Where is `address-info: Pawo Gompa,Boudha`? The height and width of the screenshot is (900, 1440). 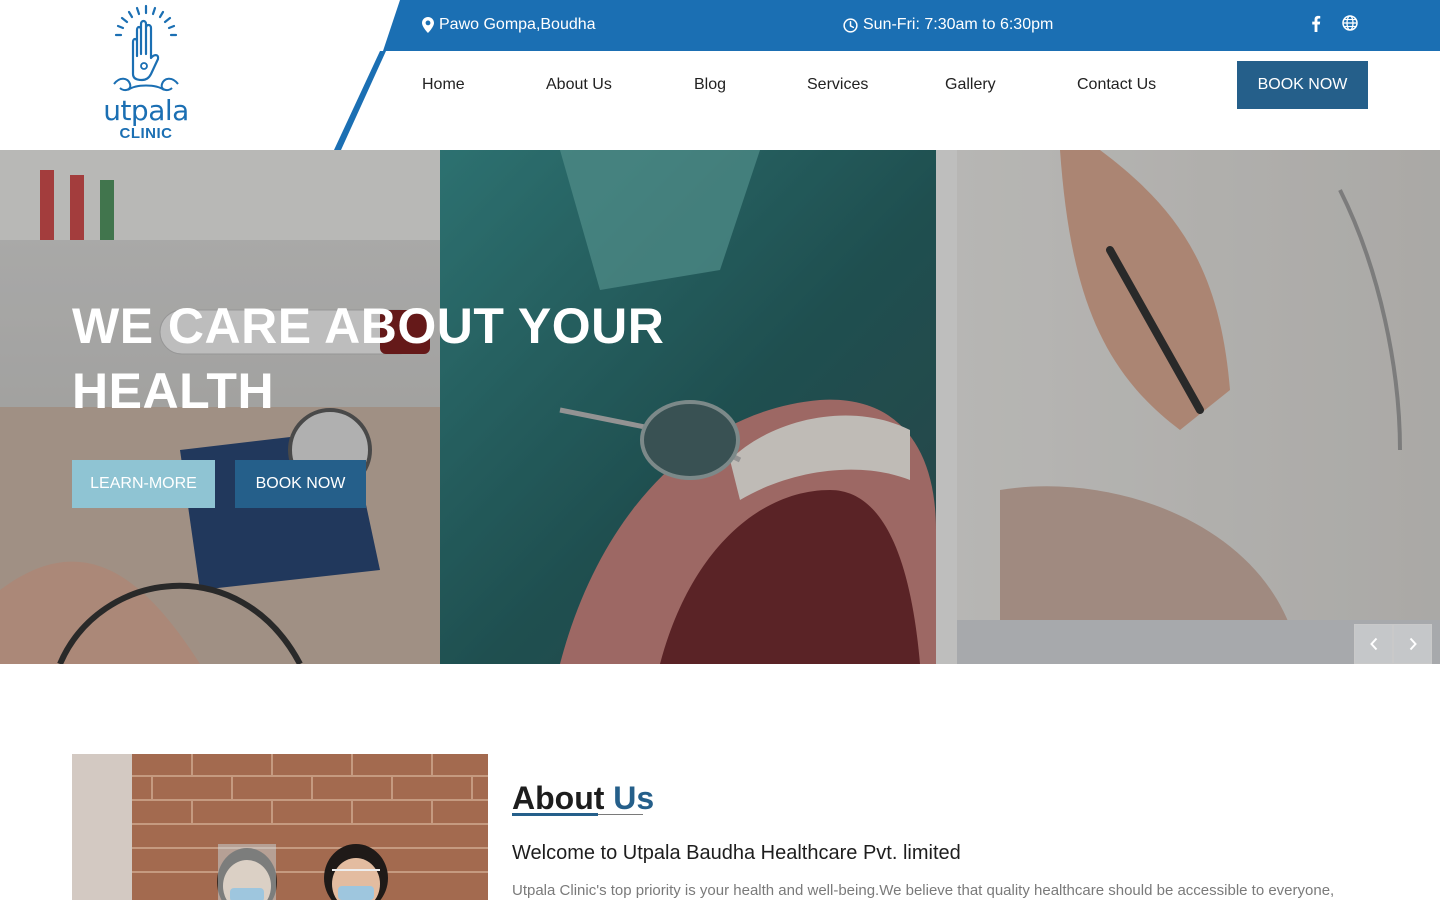
address-info: Pawo Gompa,Boudha is located at coordinates (509, 25).